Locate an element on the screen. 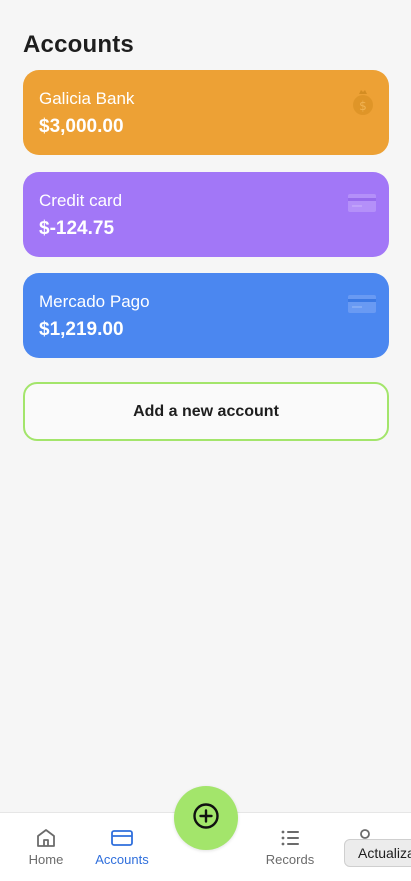 This screenshot has width=411, height=881. page-title: Accounts is located at coordinates (78, 44).